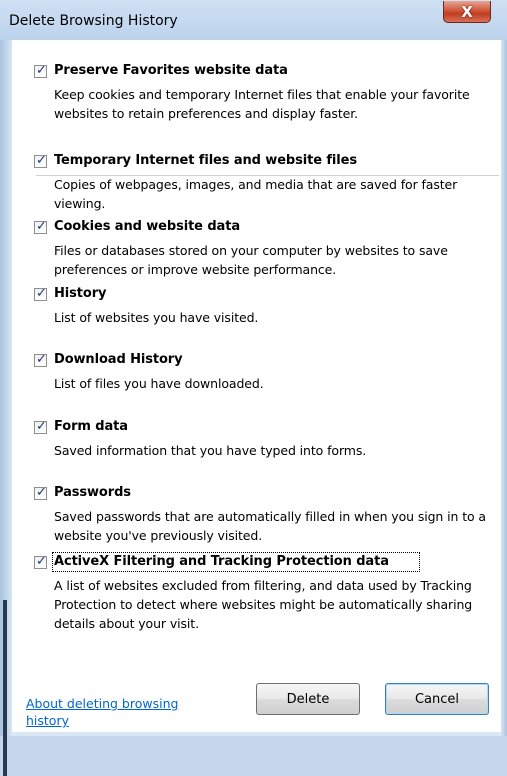 The image size is (507, 776). Describe the element at coordinates (118, 359) in the screenshot. I see `option-title: Download History` at that location.